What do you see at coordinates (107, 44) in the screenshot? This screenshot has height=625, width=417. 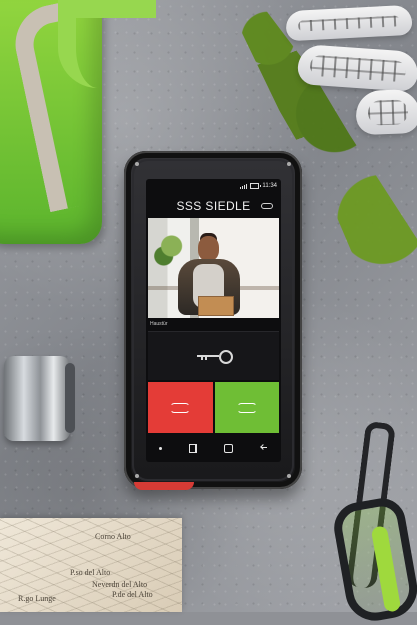 I see `backpack-handle` at bounding box center [107, 44].